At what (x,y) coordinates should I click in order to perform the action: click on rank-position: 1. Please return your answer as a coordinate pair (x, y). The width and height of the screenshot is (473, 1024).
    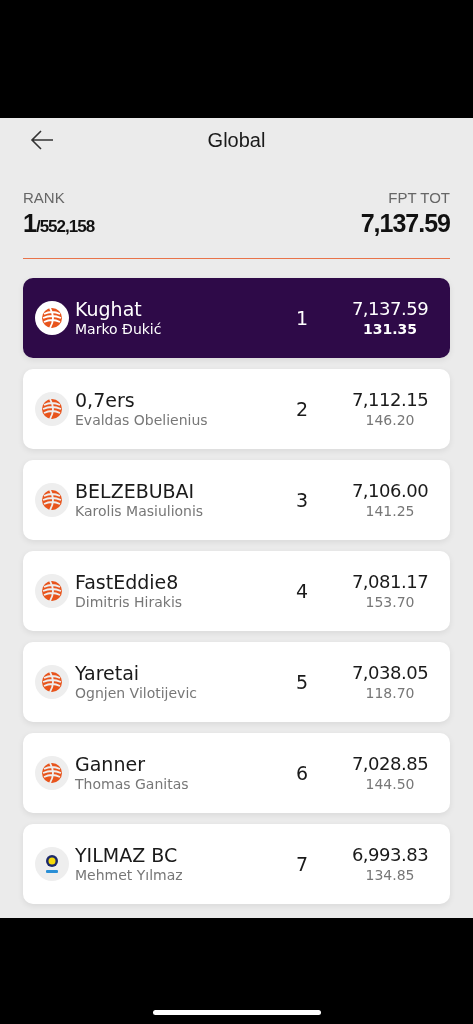
    Looking at the image, I should click on (29, 223).